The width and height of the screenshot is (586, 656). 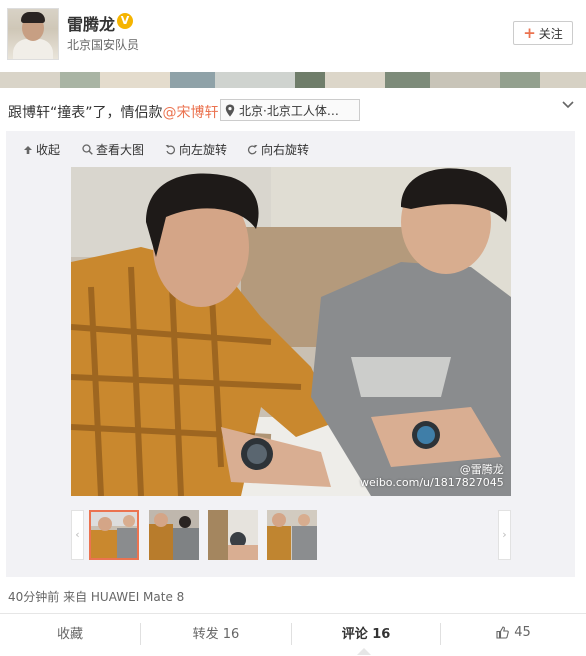 What do you see at coordinates (503, 632) in the screenshot?
I see `thumbs-up-icon` at bounding box center [503, 632].